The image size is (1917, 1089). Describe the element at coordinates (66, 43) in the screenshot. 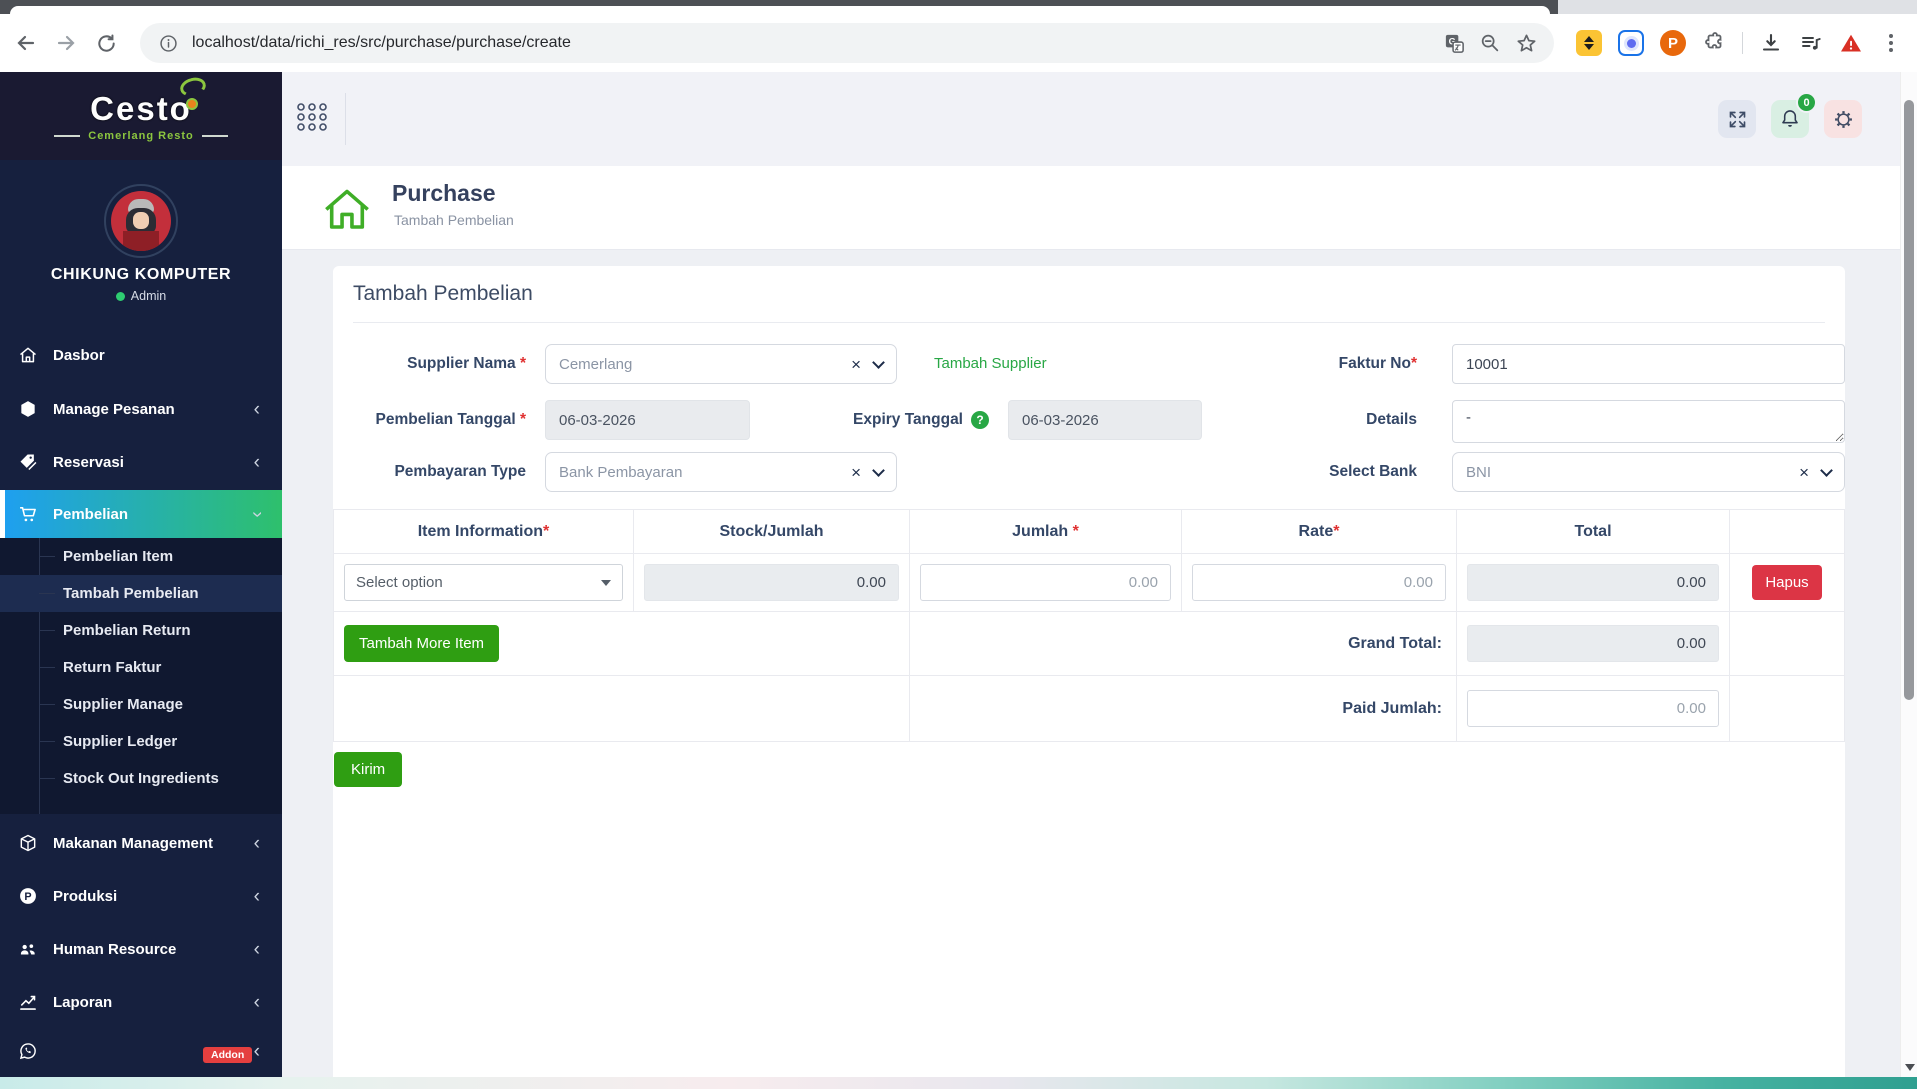

I see `forward-icon` at that location.